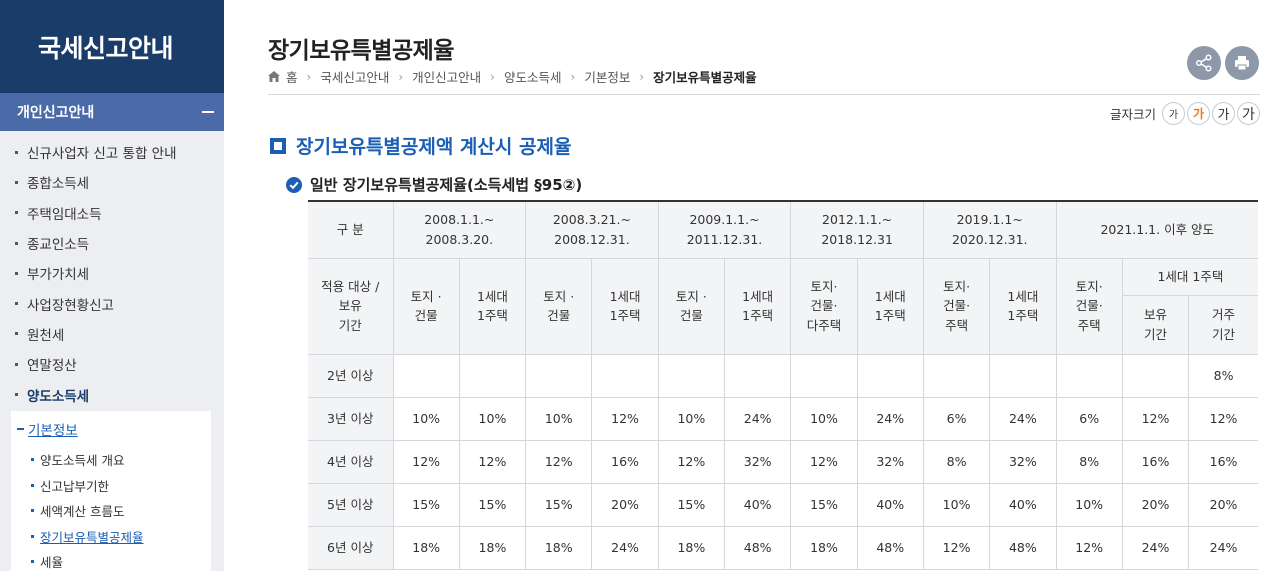  I want to click on rate-cell: 20%, so click(1223, 504).